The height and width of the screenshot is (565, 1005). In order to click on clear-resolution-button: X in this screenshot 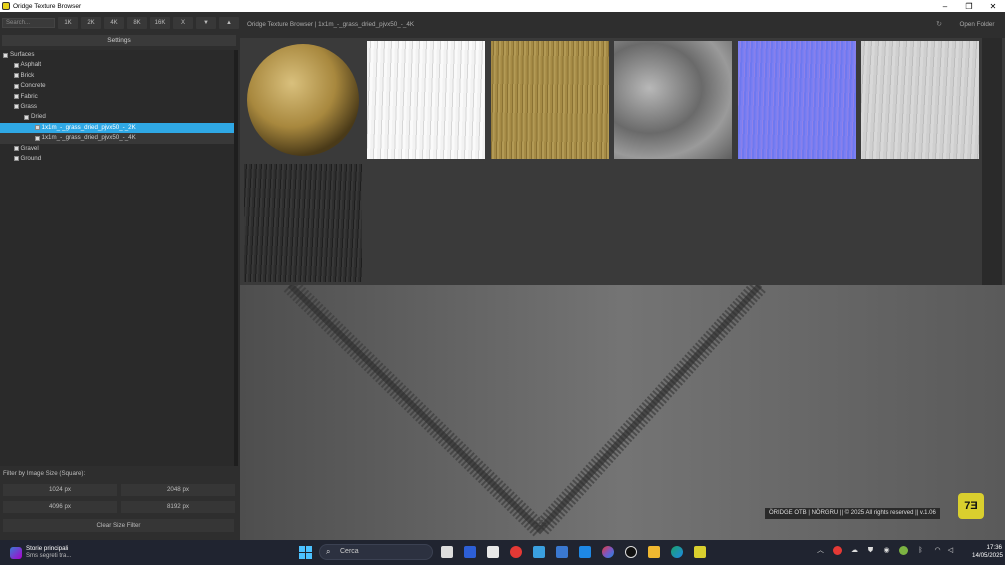, I will do `click(183, 23)`.